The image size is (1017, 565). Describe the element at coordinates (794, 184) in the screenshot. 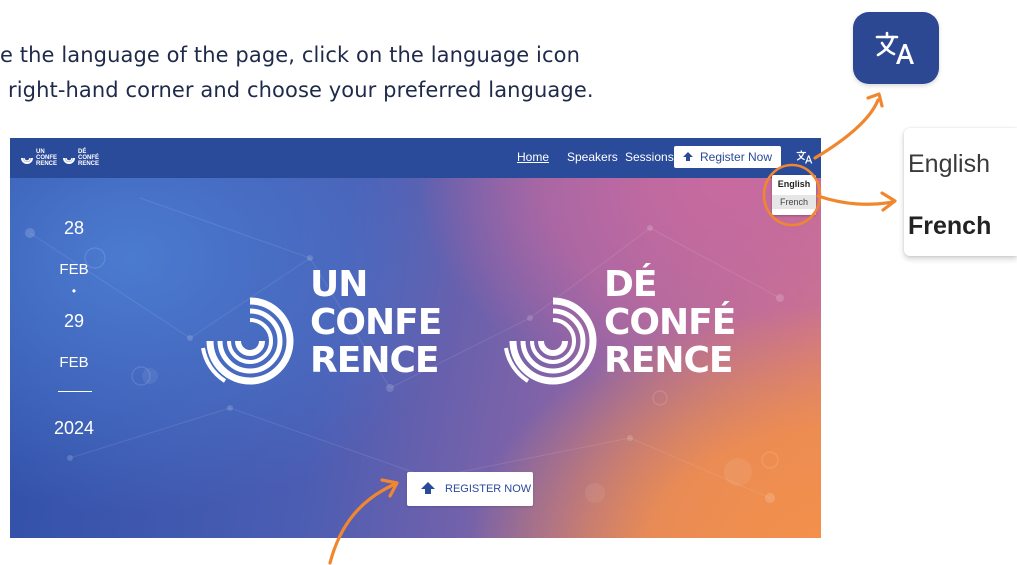

I see `dropdown-option-english: English` at that location.